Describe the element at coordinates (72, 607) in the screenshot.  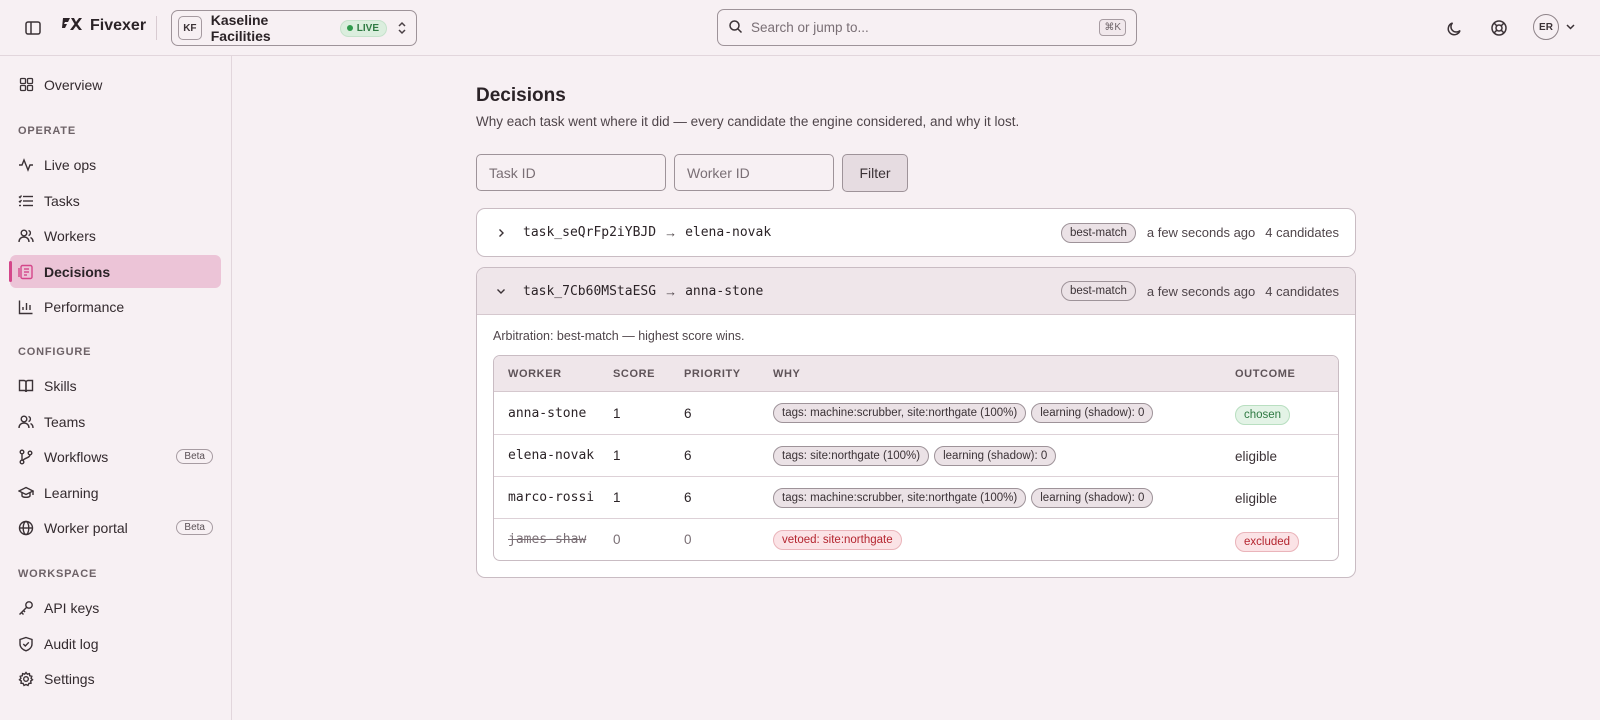
I see `sidebar-item-label: API keys` at that location.